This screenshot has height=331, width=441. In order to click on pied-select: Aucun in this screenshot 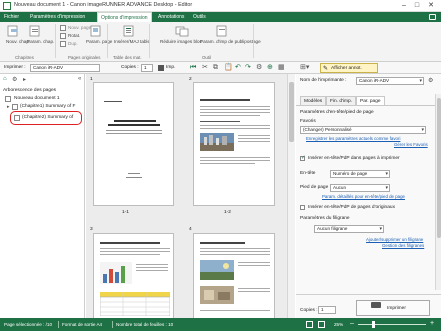, I will do `click(360, 188)`.